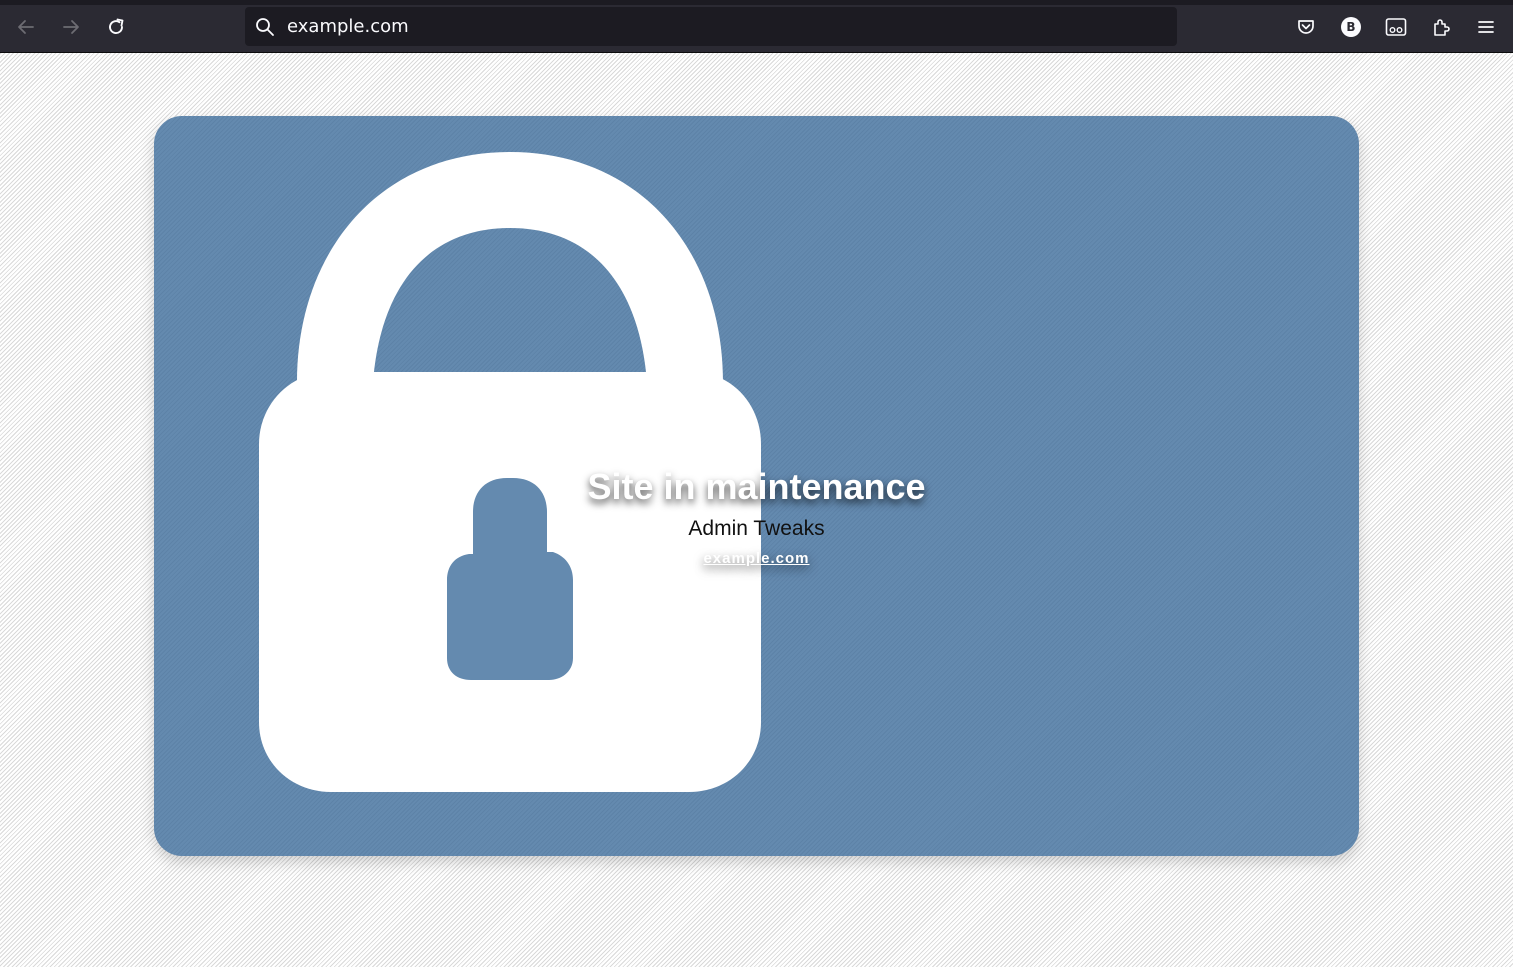 Image resolution: width=1513 pixels, height=967 pixels. I want to click on tab-strip, so click(756, 2).